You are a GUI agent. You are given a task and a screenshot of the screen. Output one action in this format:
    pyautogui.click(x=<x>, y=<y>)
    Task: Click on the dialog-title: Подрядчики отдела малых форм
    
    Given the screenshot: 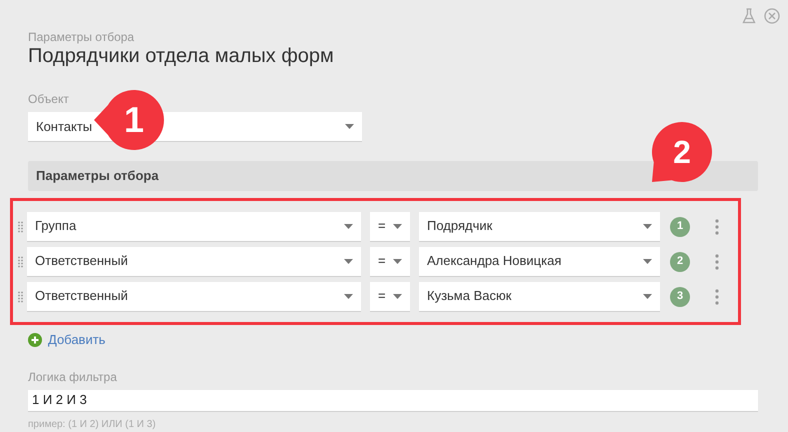 What is the action you would take?
    pyautogui.click(x=181, y=56)
    